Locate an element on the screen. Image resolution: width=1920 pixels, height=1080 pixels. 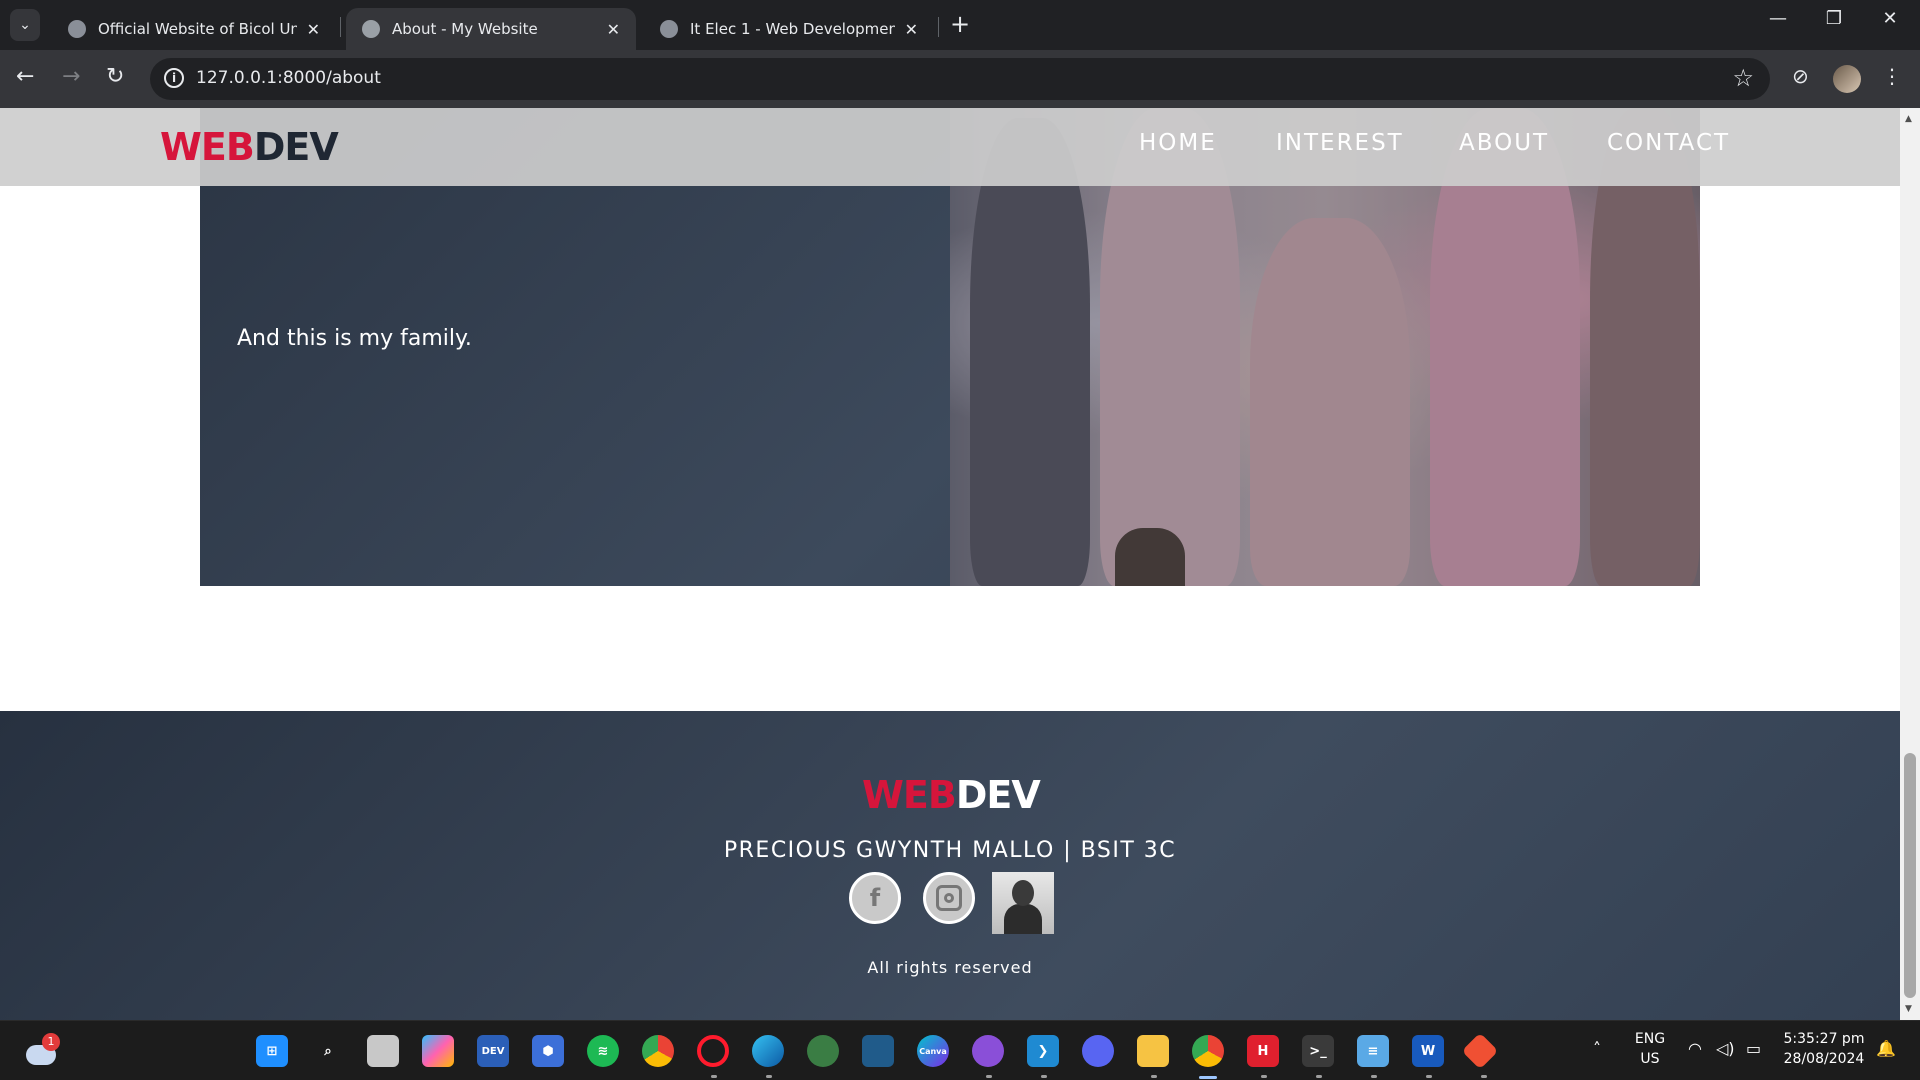
chevron-up-icon: ˄ is located at coordinates (1597, 1048).